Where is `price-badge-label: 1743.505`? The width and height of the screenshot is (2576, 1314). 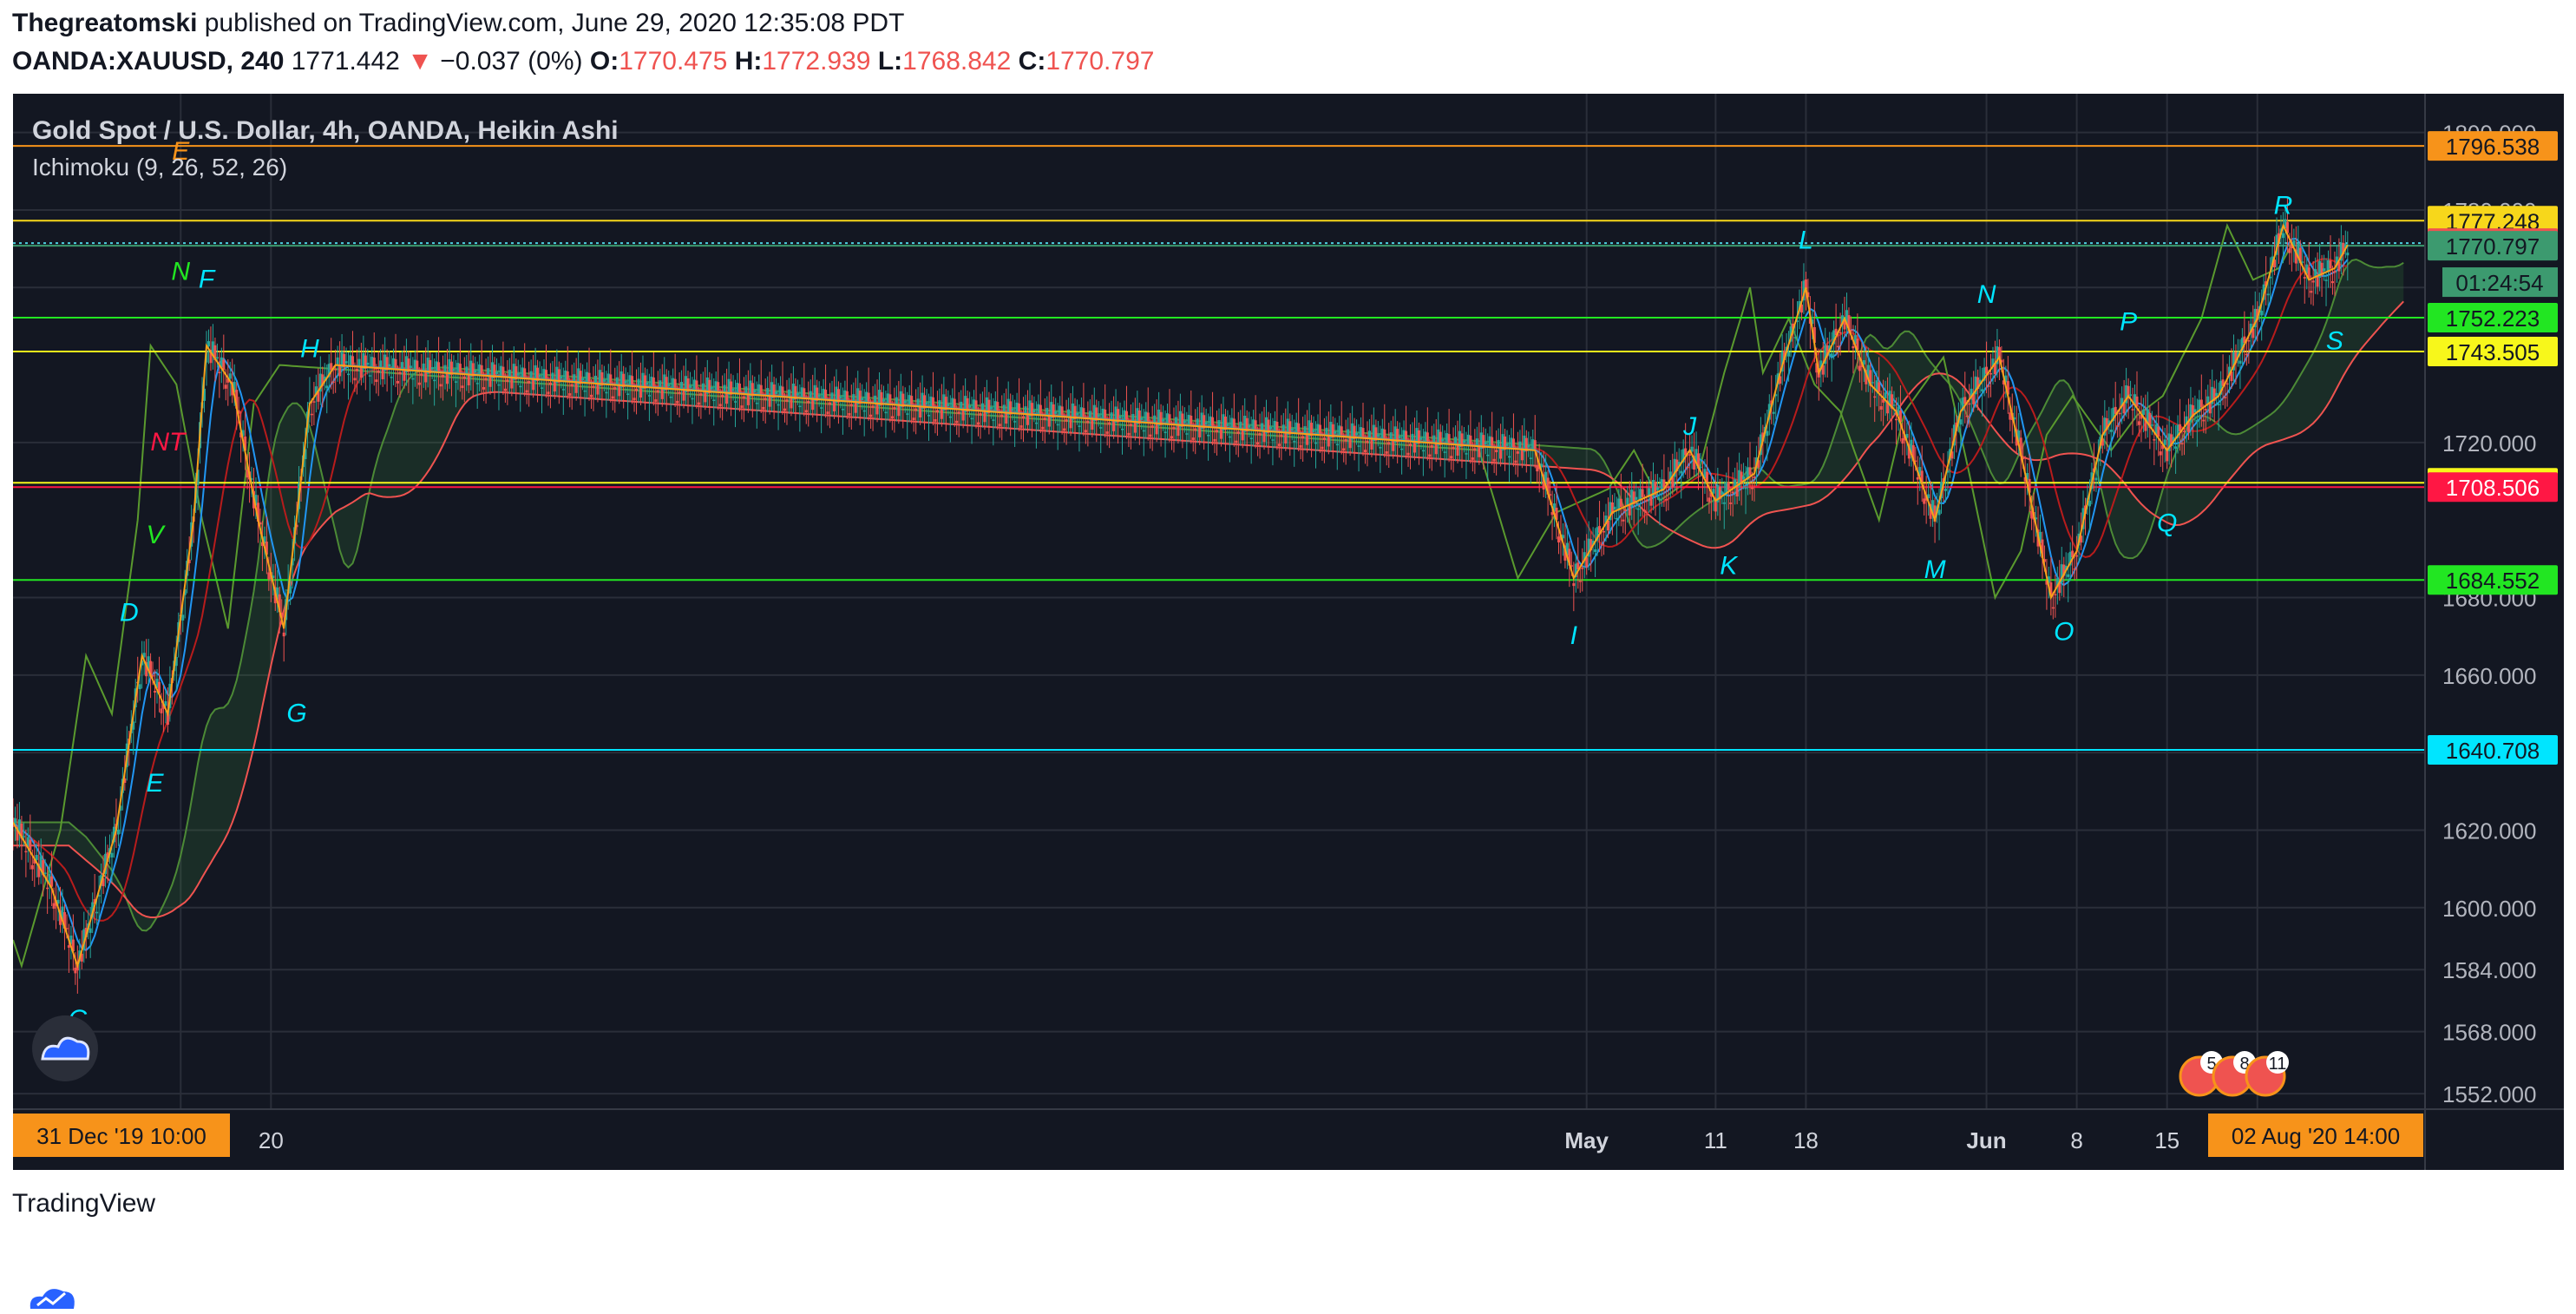 price-badge-label: 1743.505 is located at coordinates (2493, 352).